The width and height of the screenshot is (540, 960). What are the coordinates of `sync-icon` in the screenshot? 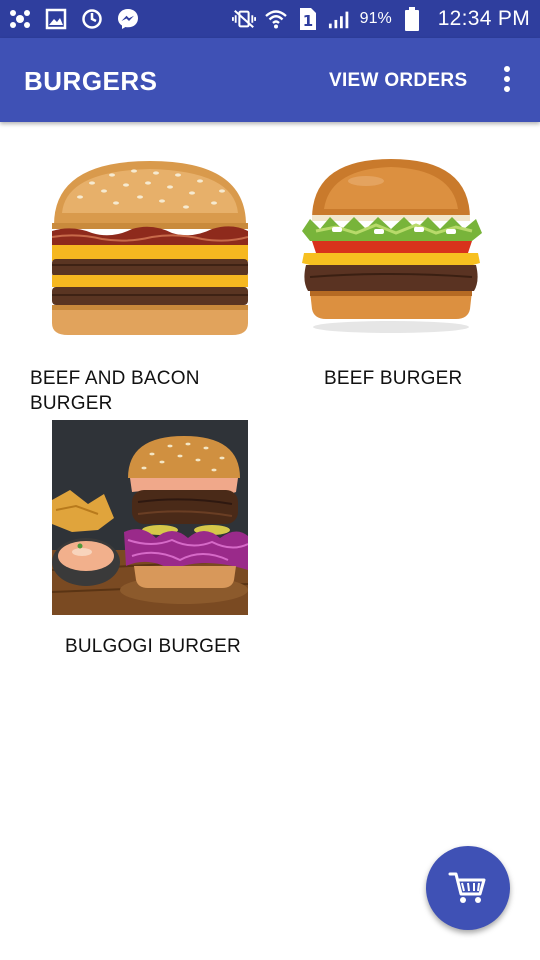 It's located at (92, 19).